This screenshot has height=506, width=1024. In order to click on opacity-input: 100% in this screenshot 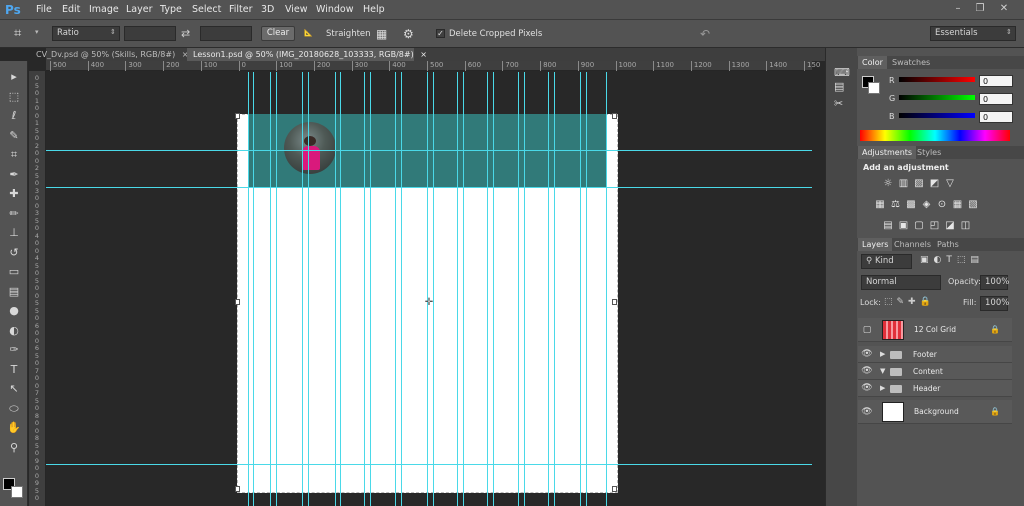, I will do `click(994, 282)`.